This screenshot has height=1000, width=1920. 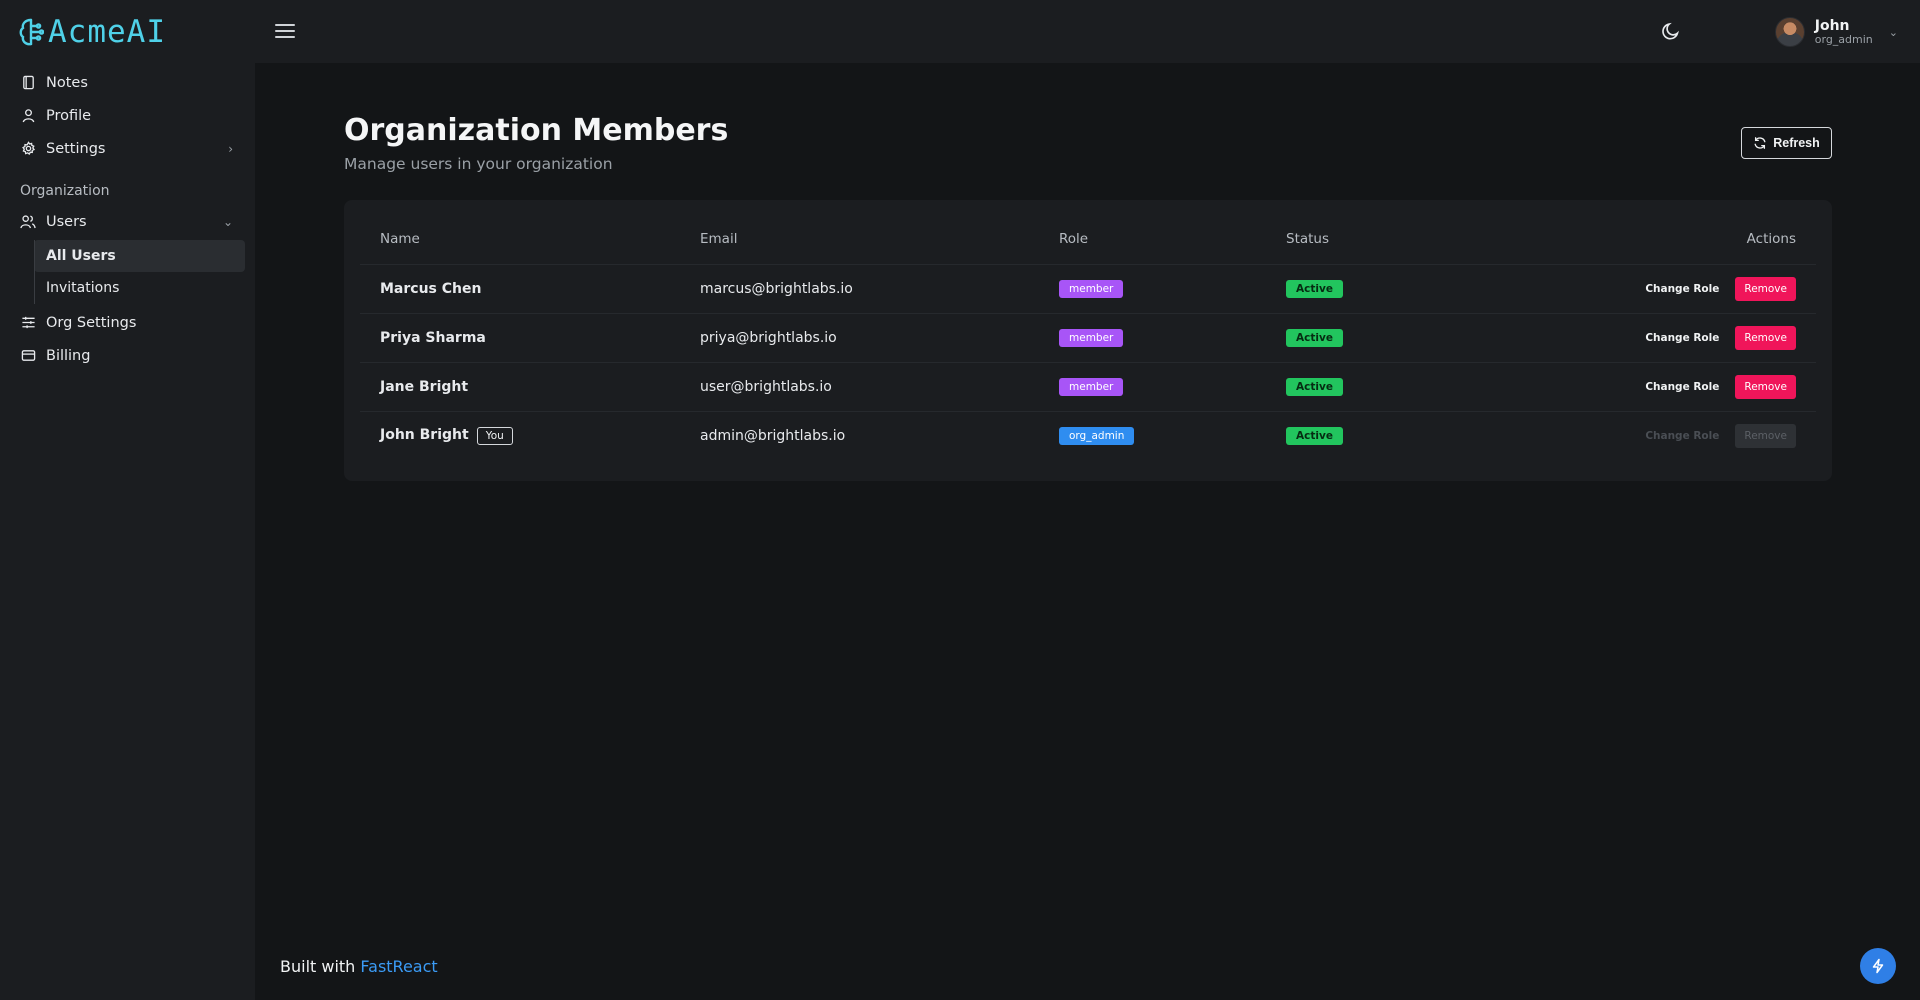 I want to click on refresh-button: Refresh, so click(x=1786, y=143).